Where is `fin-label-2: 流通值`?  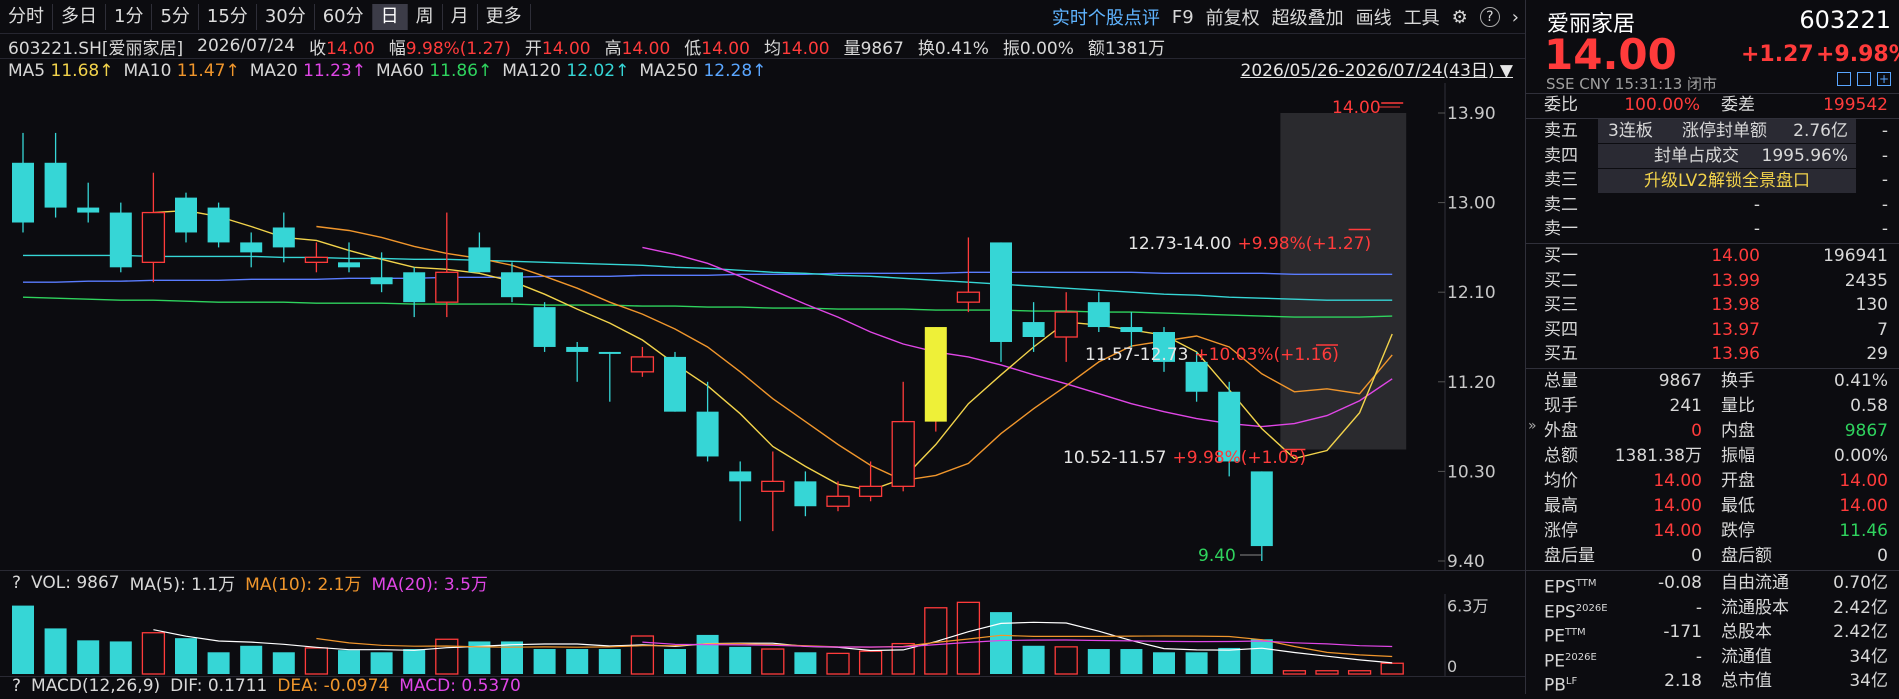
fin-label-2: 流通值 is located at coordinates (1746, 656).